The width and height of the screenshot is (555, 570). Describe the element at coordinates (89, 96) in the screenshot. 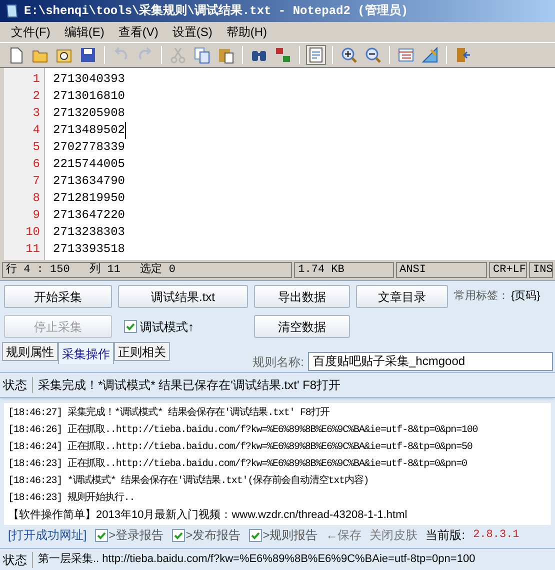

I see `text-line: 2713016810` at that location.